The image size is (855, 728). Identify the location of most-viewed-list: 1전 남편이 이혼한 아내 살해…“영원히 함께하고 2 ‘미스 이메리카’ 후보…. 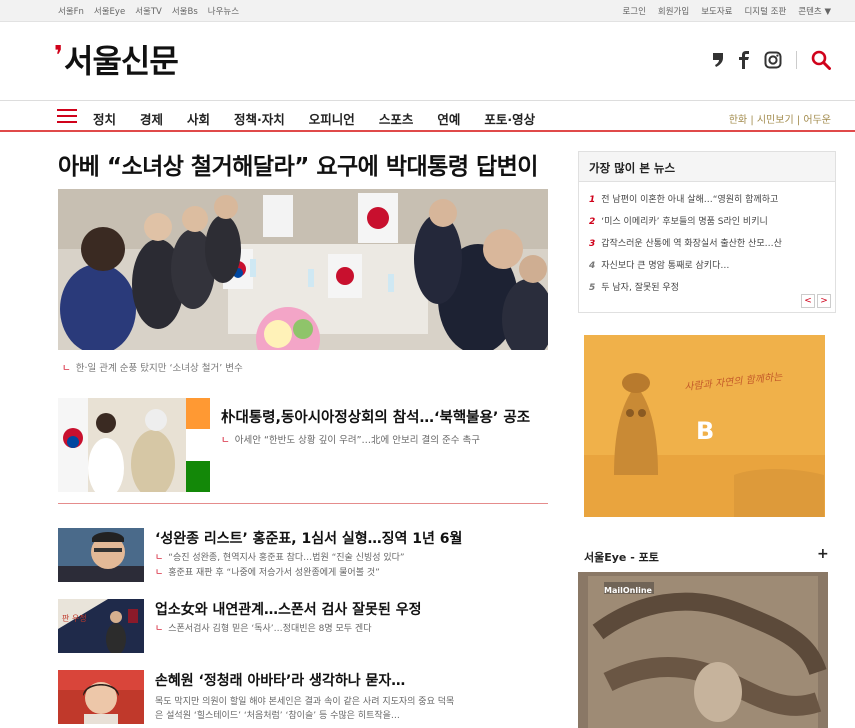
(707, 242).